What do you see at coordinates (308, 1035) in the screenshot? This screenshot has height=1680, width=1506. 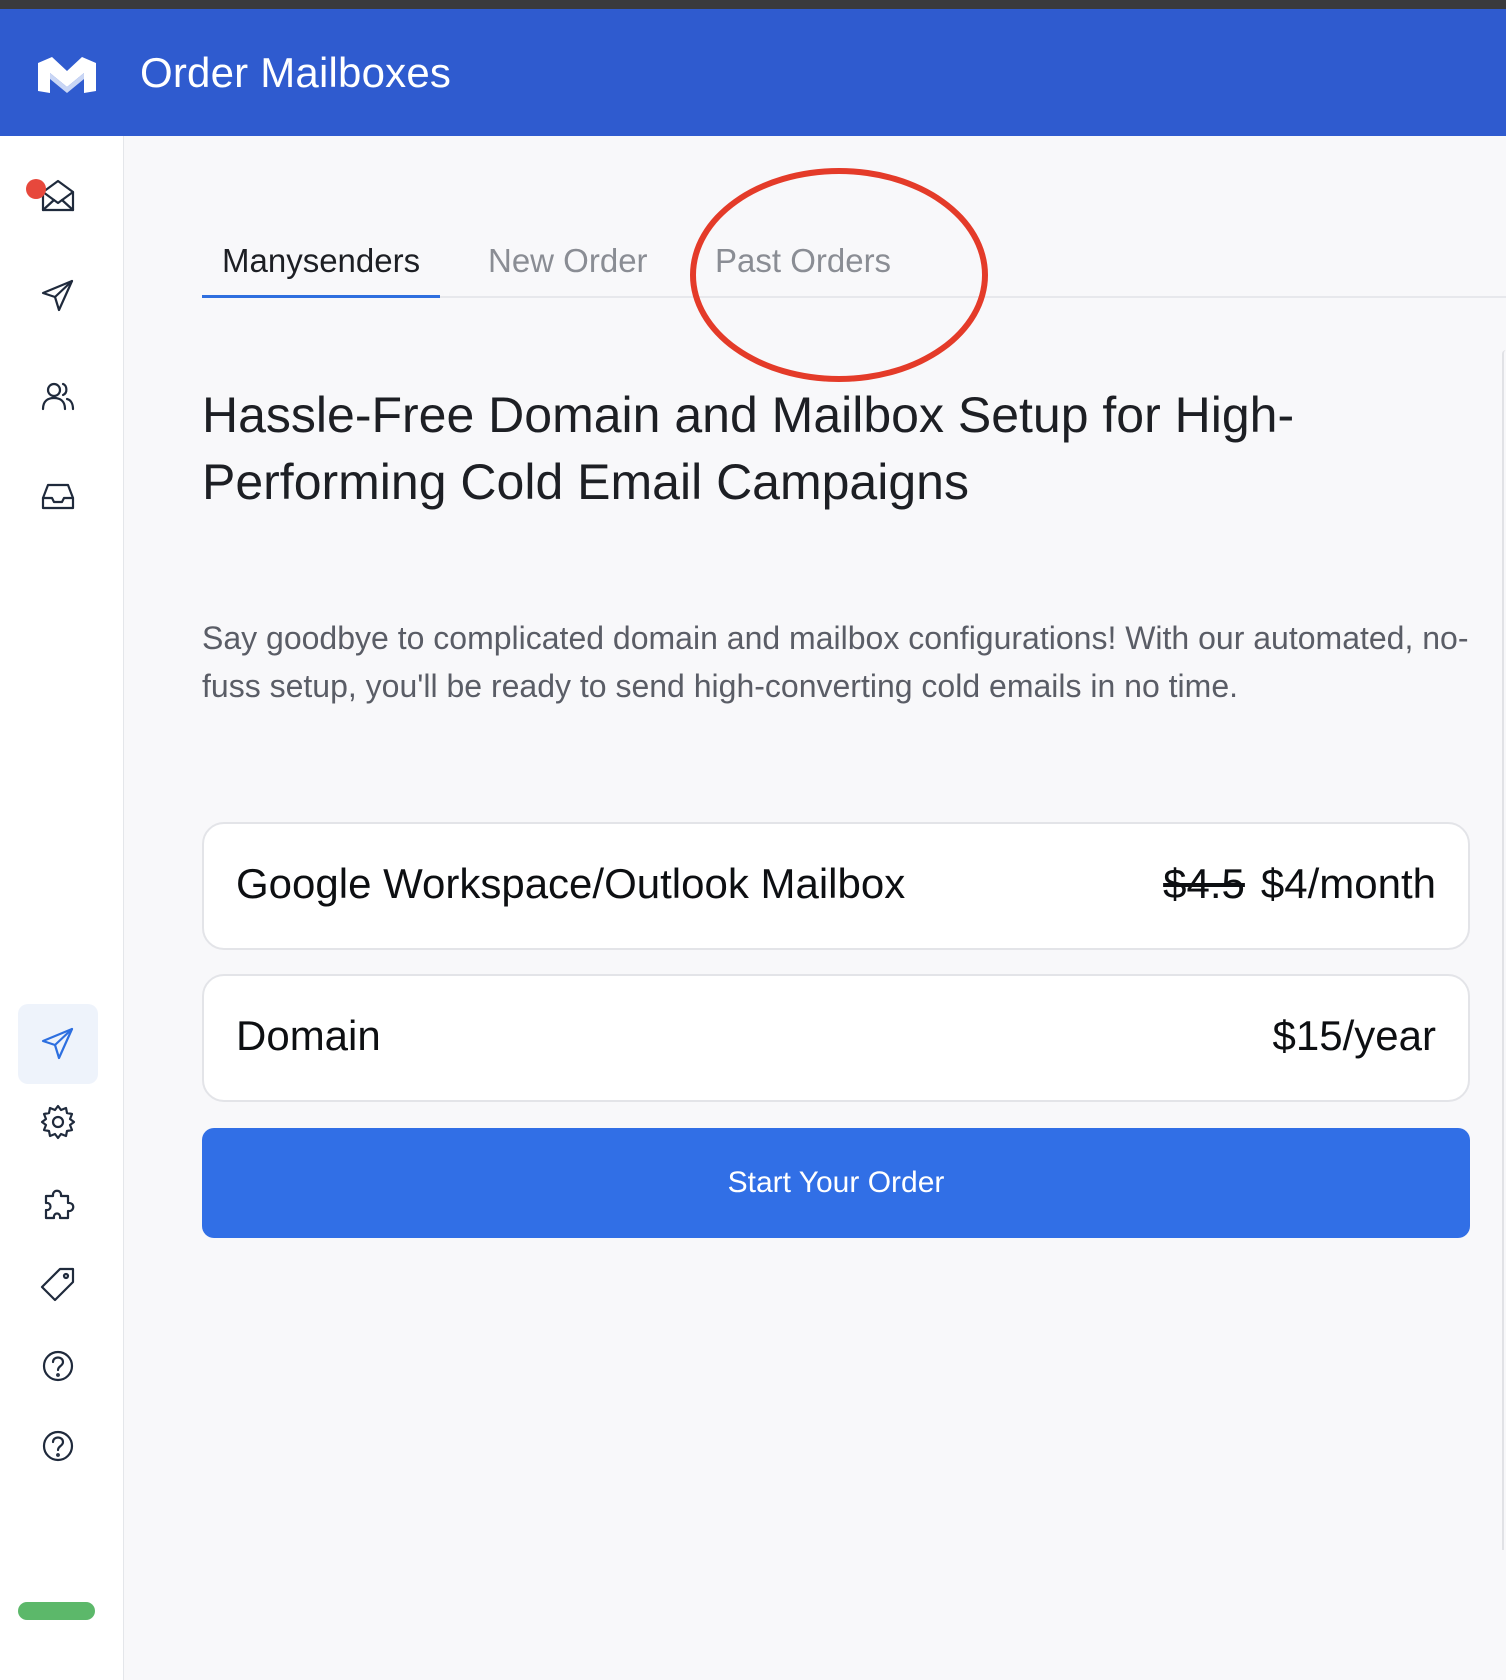 I see `product-label: Domain` at bounding box center [308, 1035].